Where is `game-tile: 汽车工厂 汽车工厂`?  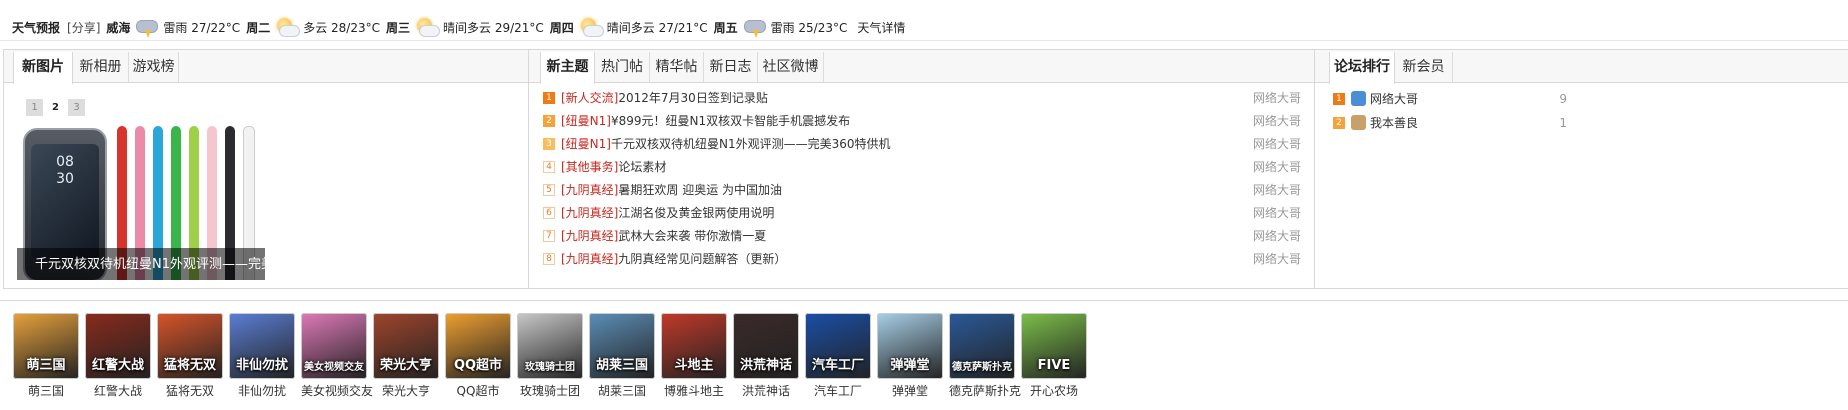
game-tile: 汽车工厂 汽车工厂 is located at coordinates (838, 356).